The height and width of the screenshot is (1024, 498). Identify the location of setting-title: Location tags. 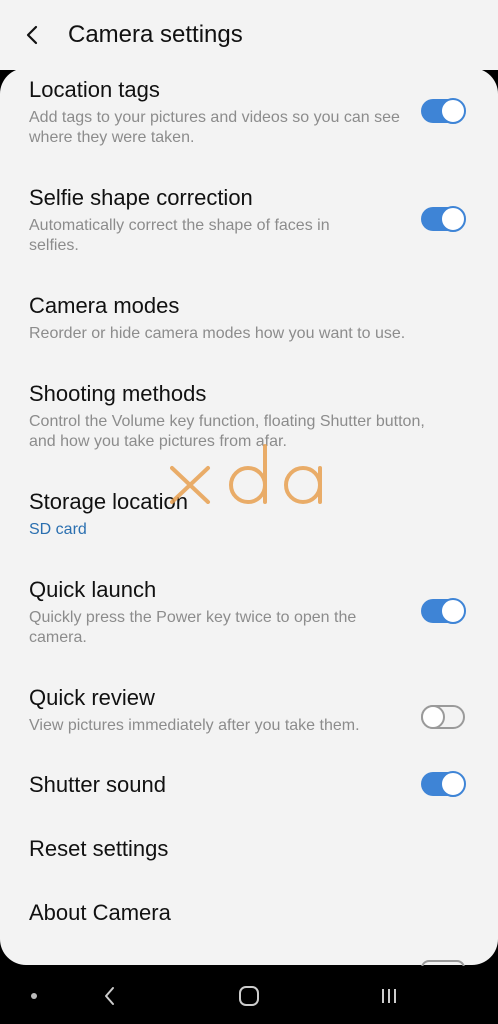
(94, 89).